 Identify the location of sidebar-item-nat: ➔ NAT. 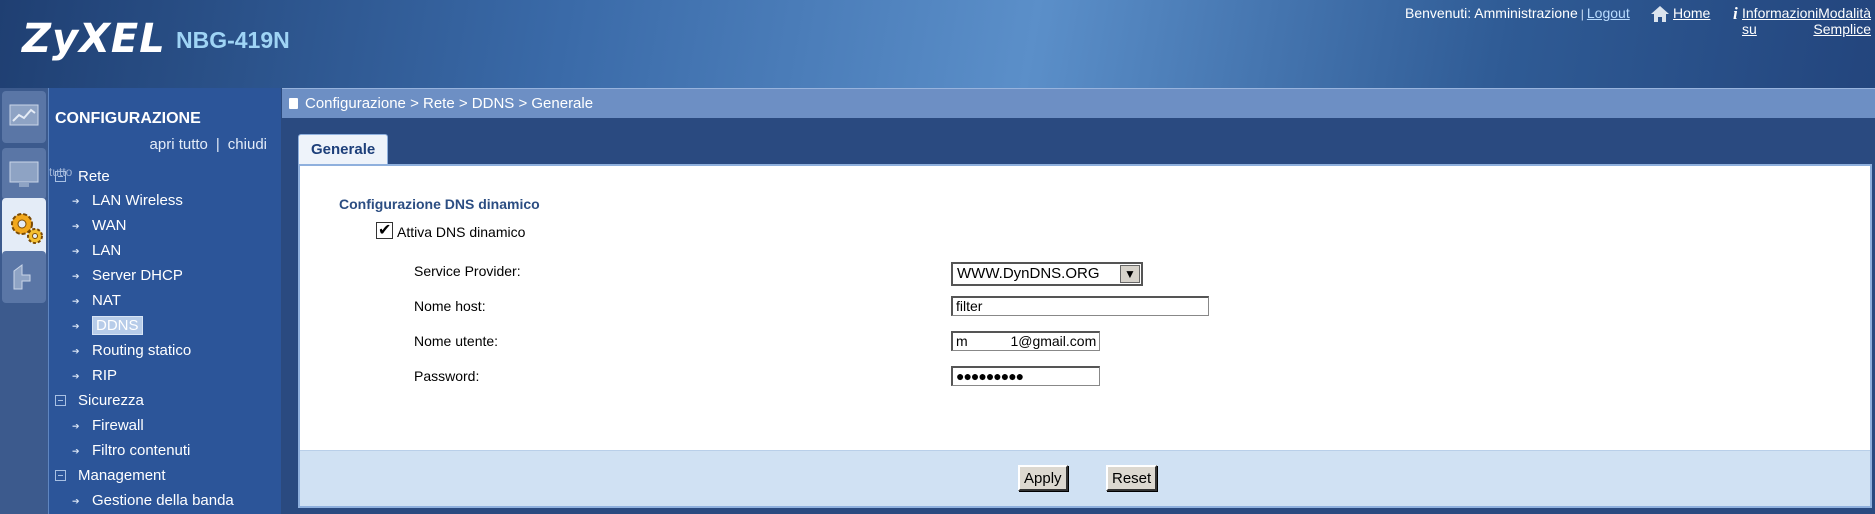
(96, 300).